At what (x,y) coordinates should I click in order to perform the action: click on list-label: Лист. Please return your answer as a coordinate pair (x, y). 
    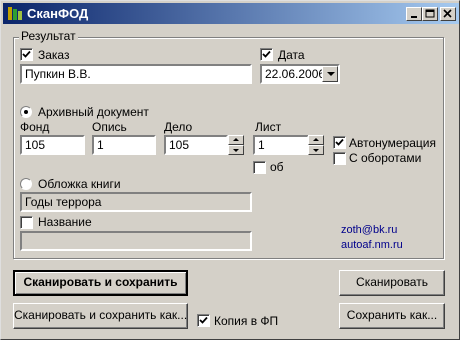
    Looking at the image, I should click on (268, 127).